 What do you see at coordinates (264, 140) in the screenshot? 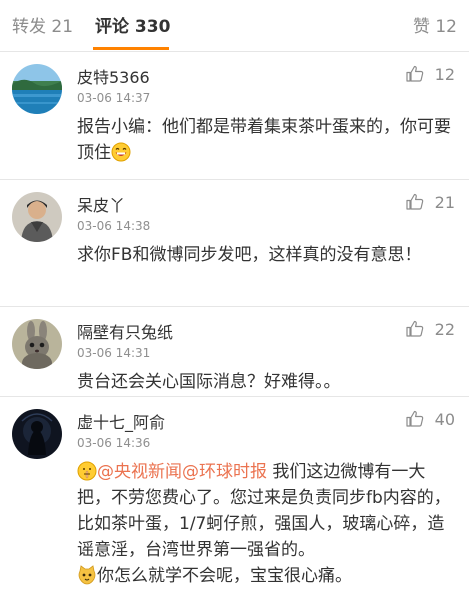
I see `comment-body: 报告小编：他们都是带着集束茶叶蛋来的，你可要顶住` at bounding box center [264, 140].